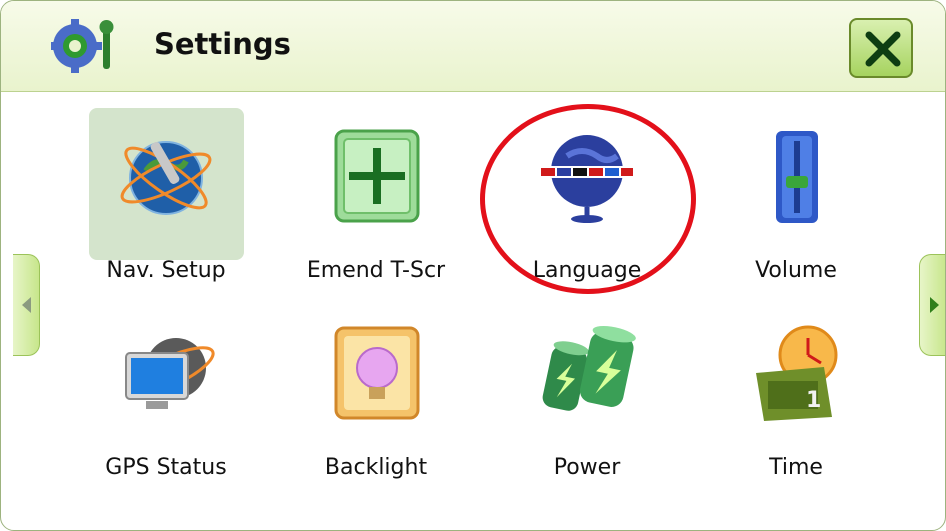  I want to click on battery-icon, so click(589, 368).